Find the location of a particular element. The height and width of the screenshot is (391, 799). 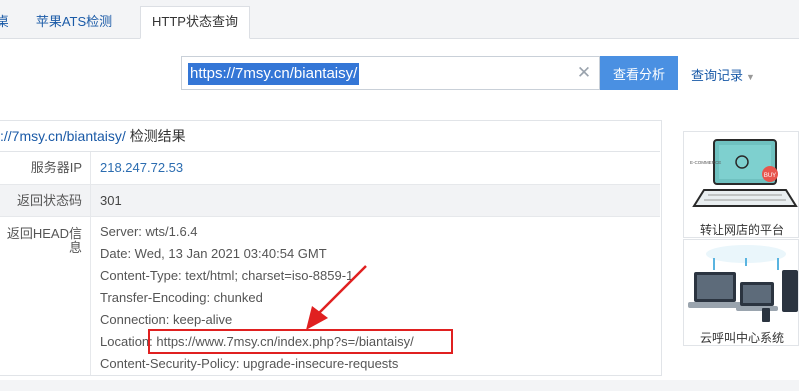

tab-bar: 桌 苹果ATS检测 HTTP状态查询 is located at coordinates (399, 19).